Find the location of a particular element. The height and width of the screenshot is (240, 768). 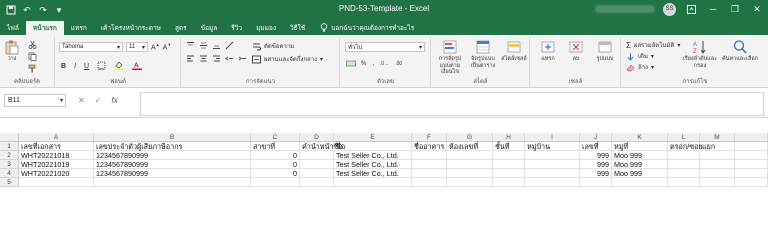

paste-button: วาง is located at coordinates (12, 51).